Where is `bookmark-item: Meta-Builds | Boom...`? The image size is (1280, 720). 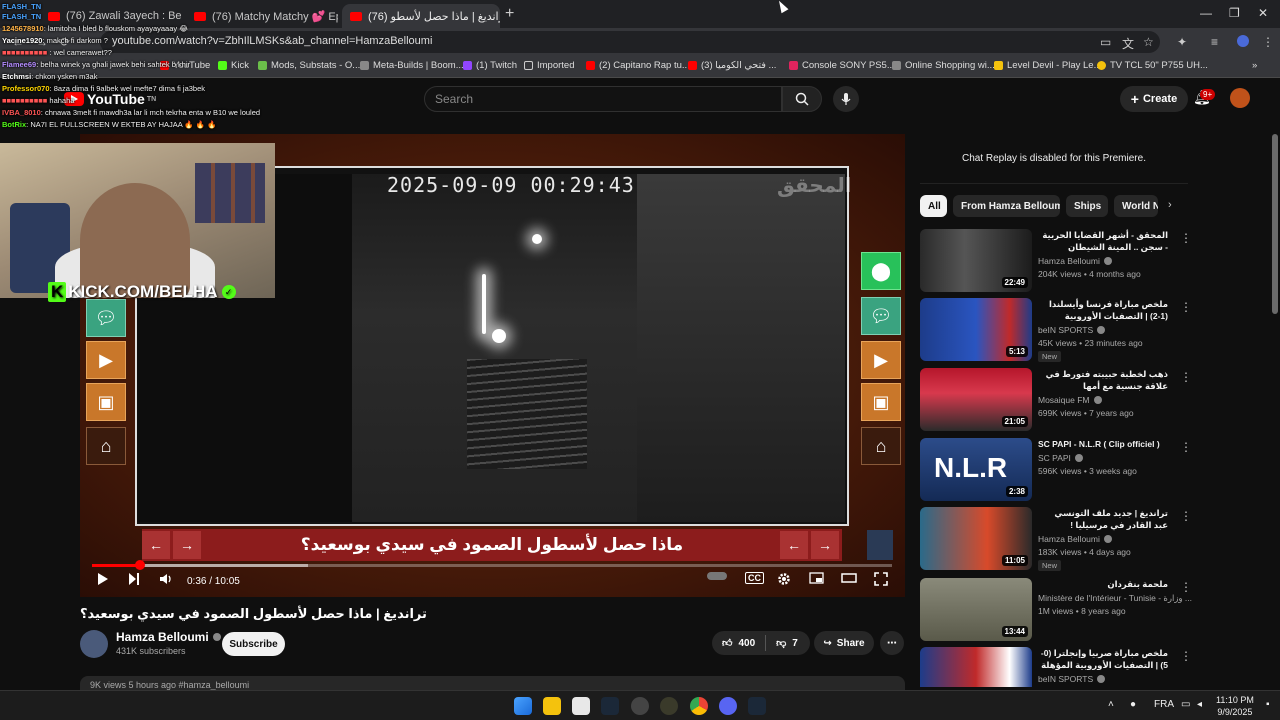 bookmark-item: Meta-Builds | Boom... is located at coordinates (412, 65).